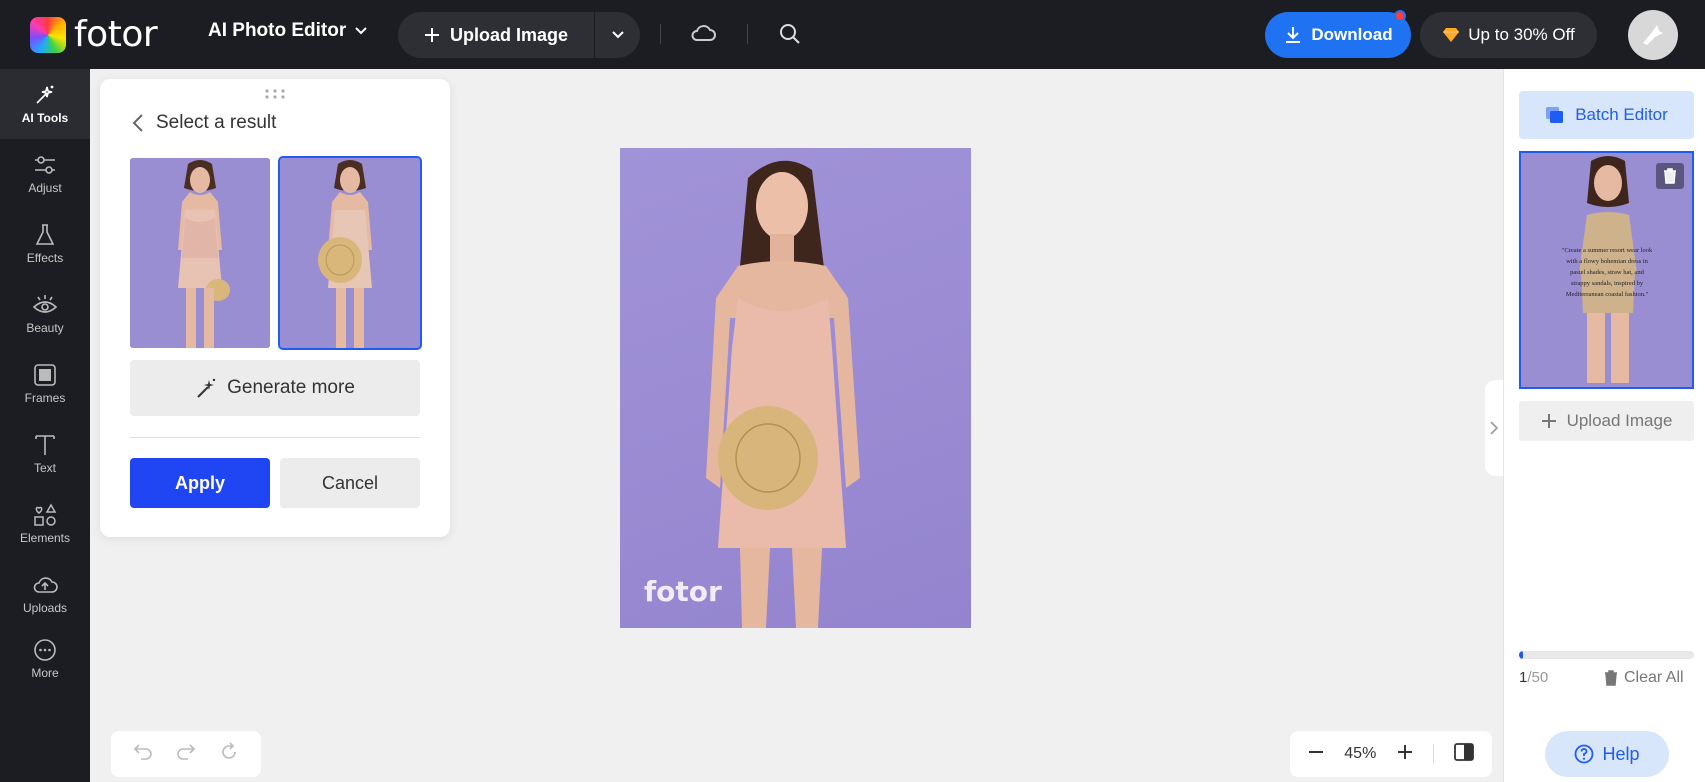 The width and height of the screenshot is (1705, 782). Describe the element at coordinates (1338, 35) in the screenshot. I see `download-button: Download` at that location.